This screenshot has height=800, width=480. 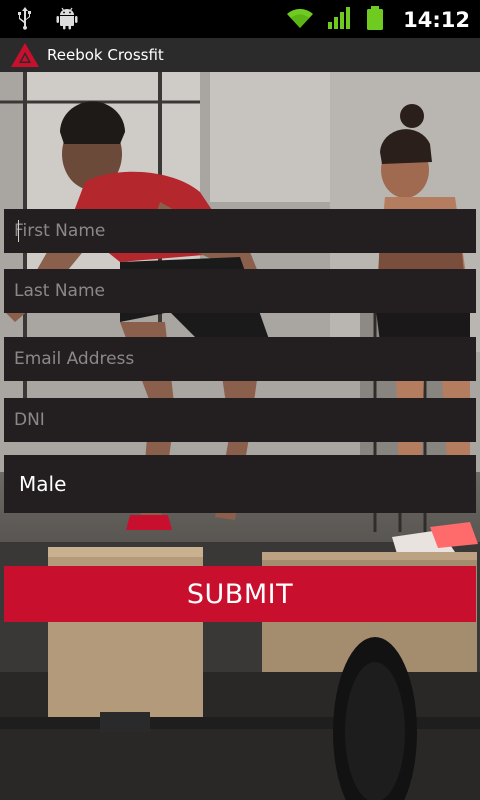 I want to click on signal-icon, so click(x=340, y=20).